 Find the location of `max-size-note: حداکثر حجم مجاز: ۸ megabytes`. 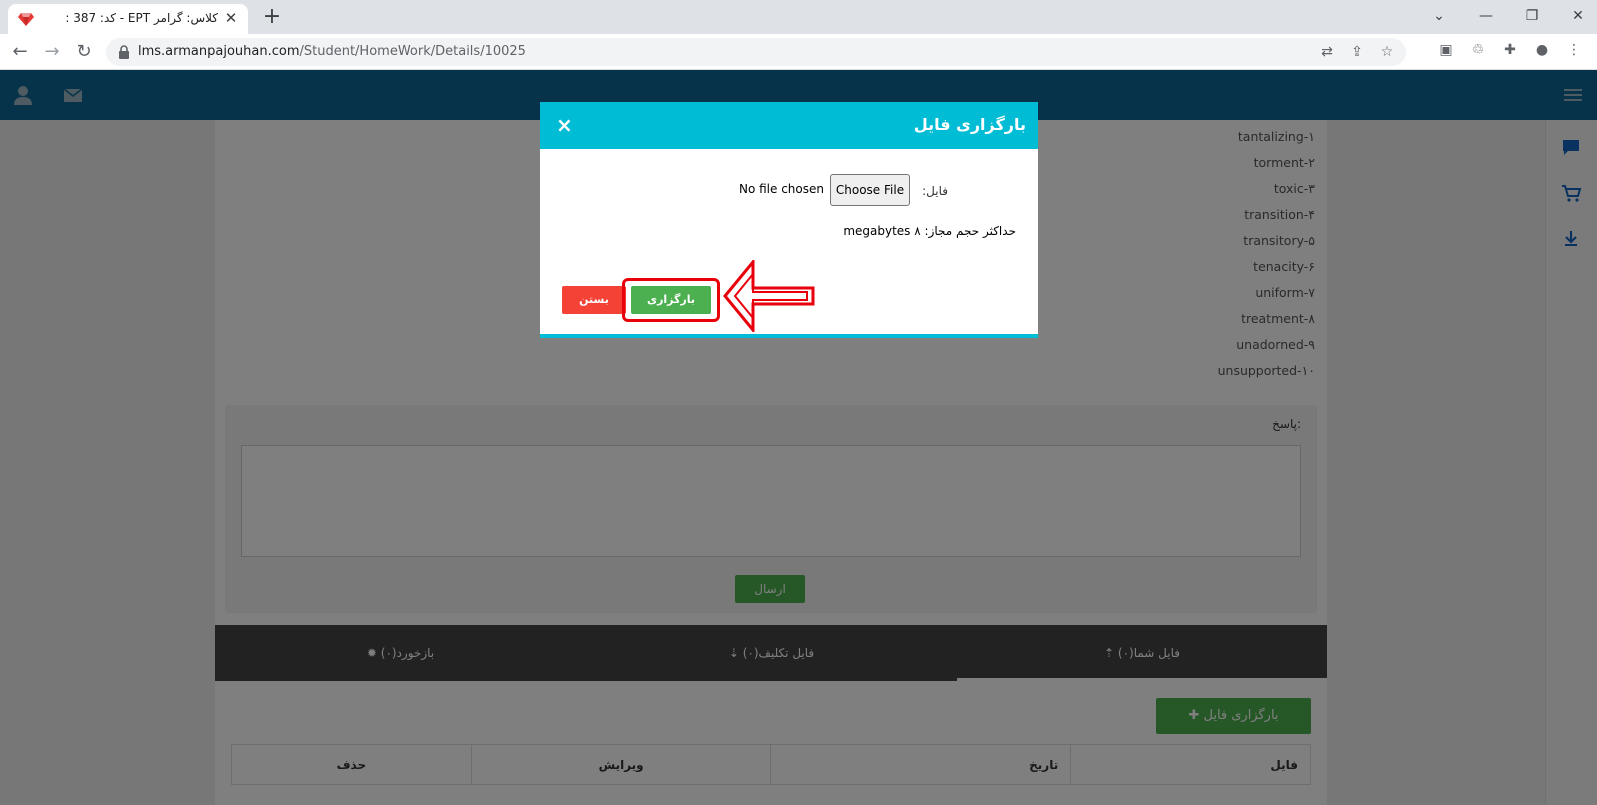

max-size-note: حداکثر حجم مجاز: ۸ megabytes is located at coordinates (929, 231).